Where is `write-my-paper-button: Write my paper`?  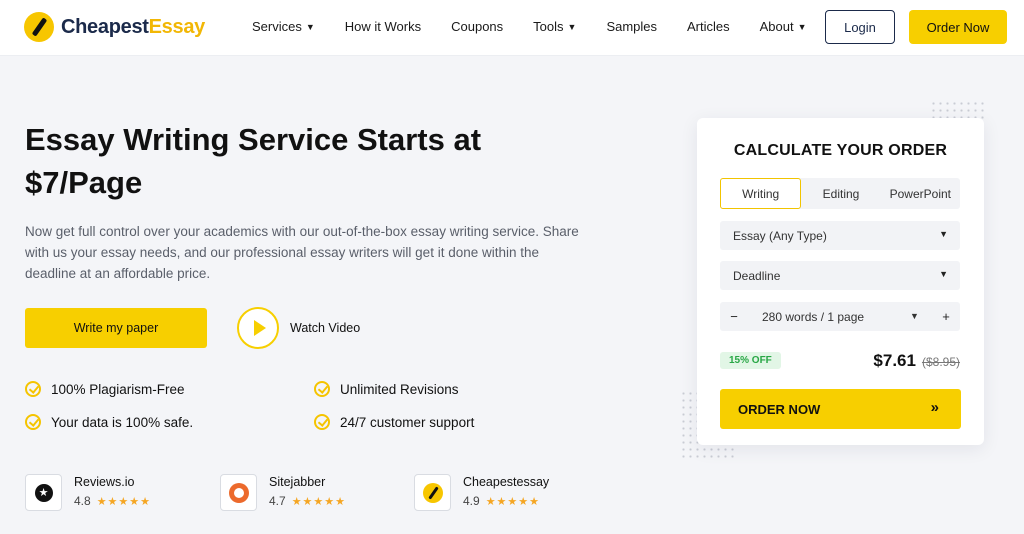 write-my-paper-button: Write my paper is located at coordinates (116, 328).